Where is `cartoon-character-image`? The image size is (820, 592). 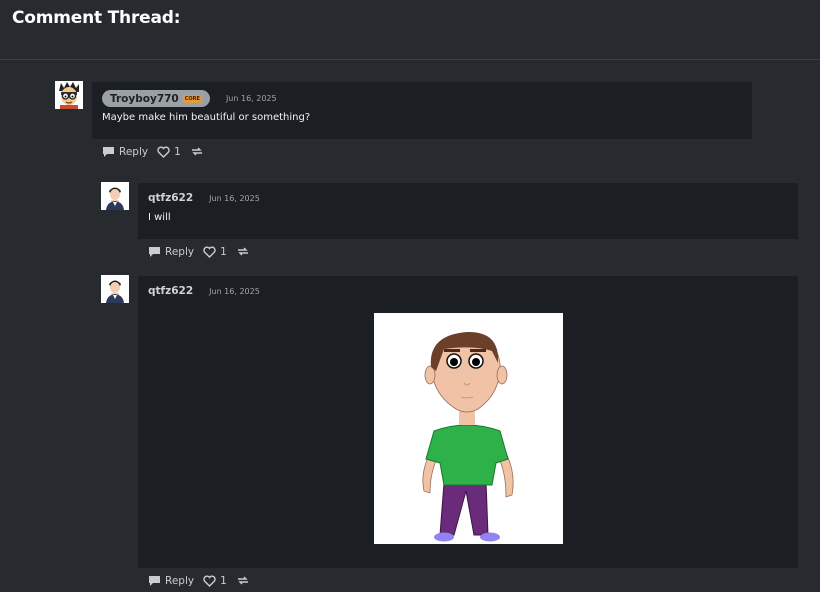 cartoon-character-image is located at coordinates (468, 428).